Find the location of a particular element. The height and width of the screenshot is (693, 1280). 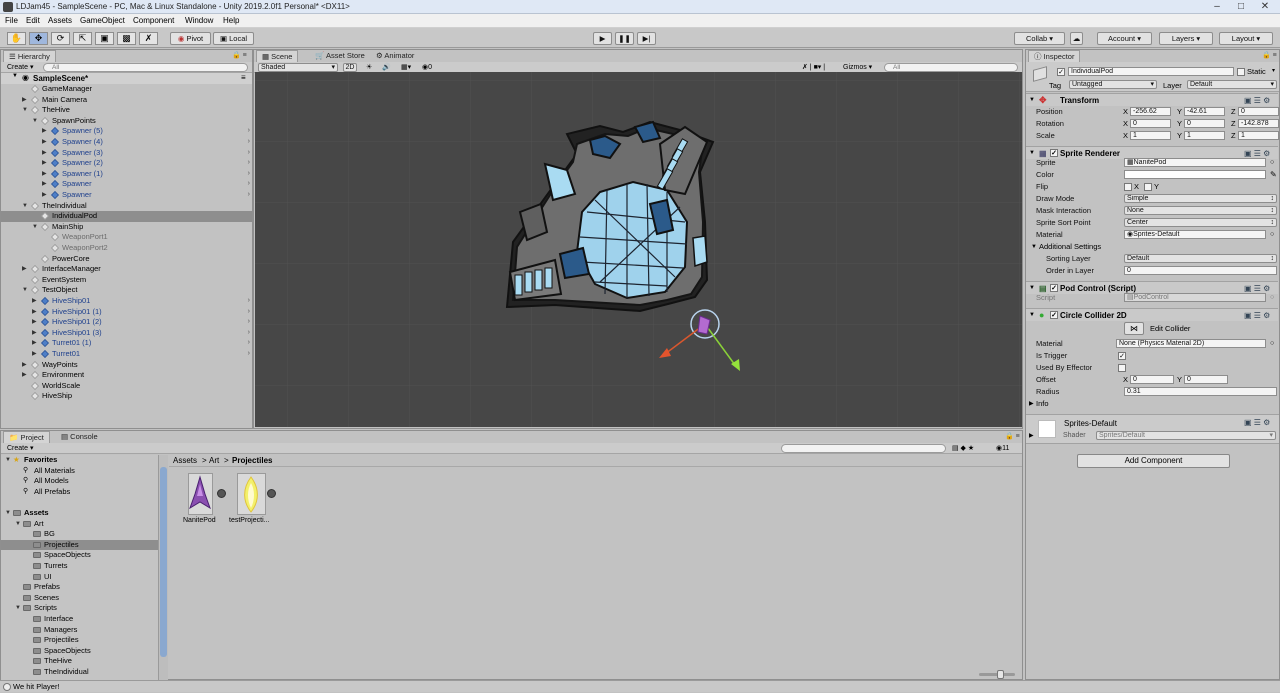

transform-tool-icon: ▩ is located at coordinates (126, 38).